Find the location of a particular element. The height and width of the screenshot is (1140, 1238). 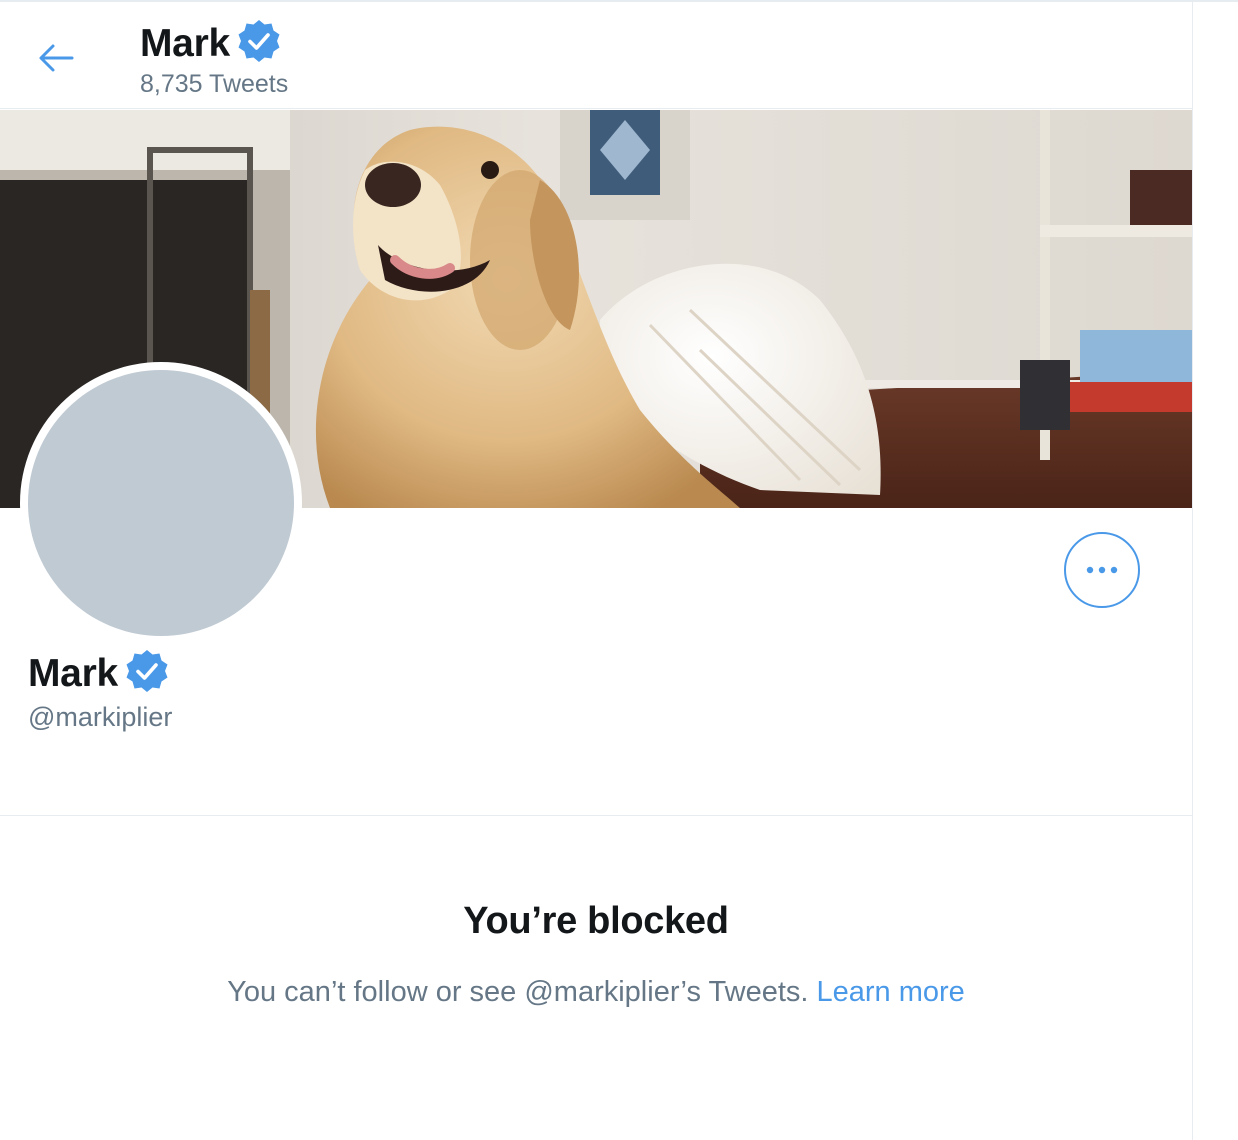

avatar is located at coordinates (161, 503).